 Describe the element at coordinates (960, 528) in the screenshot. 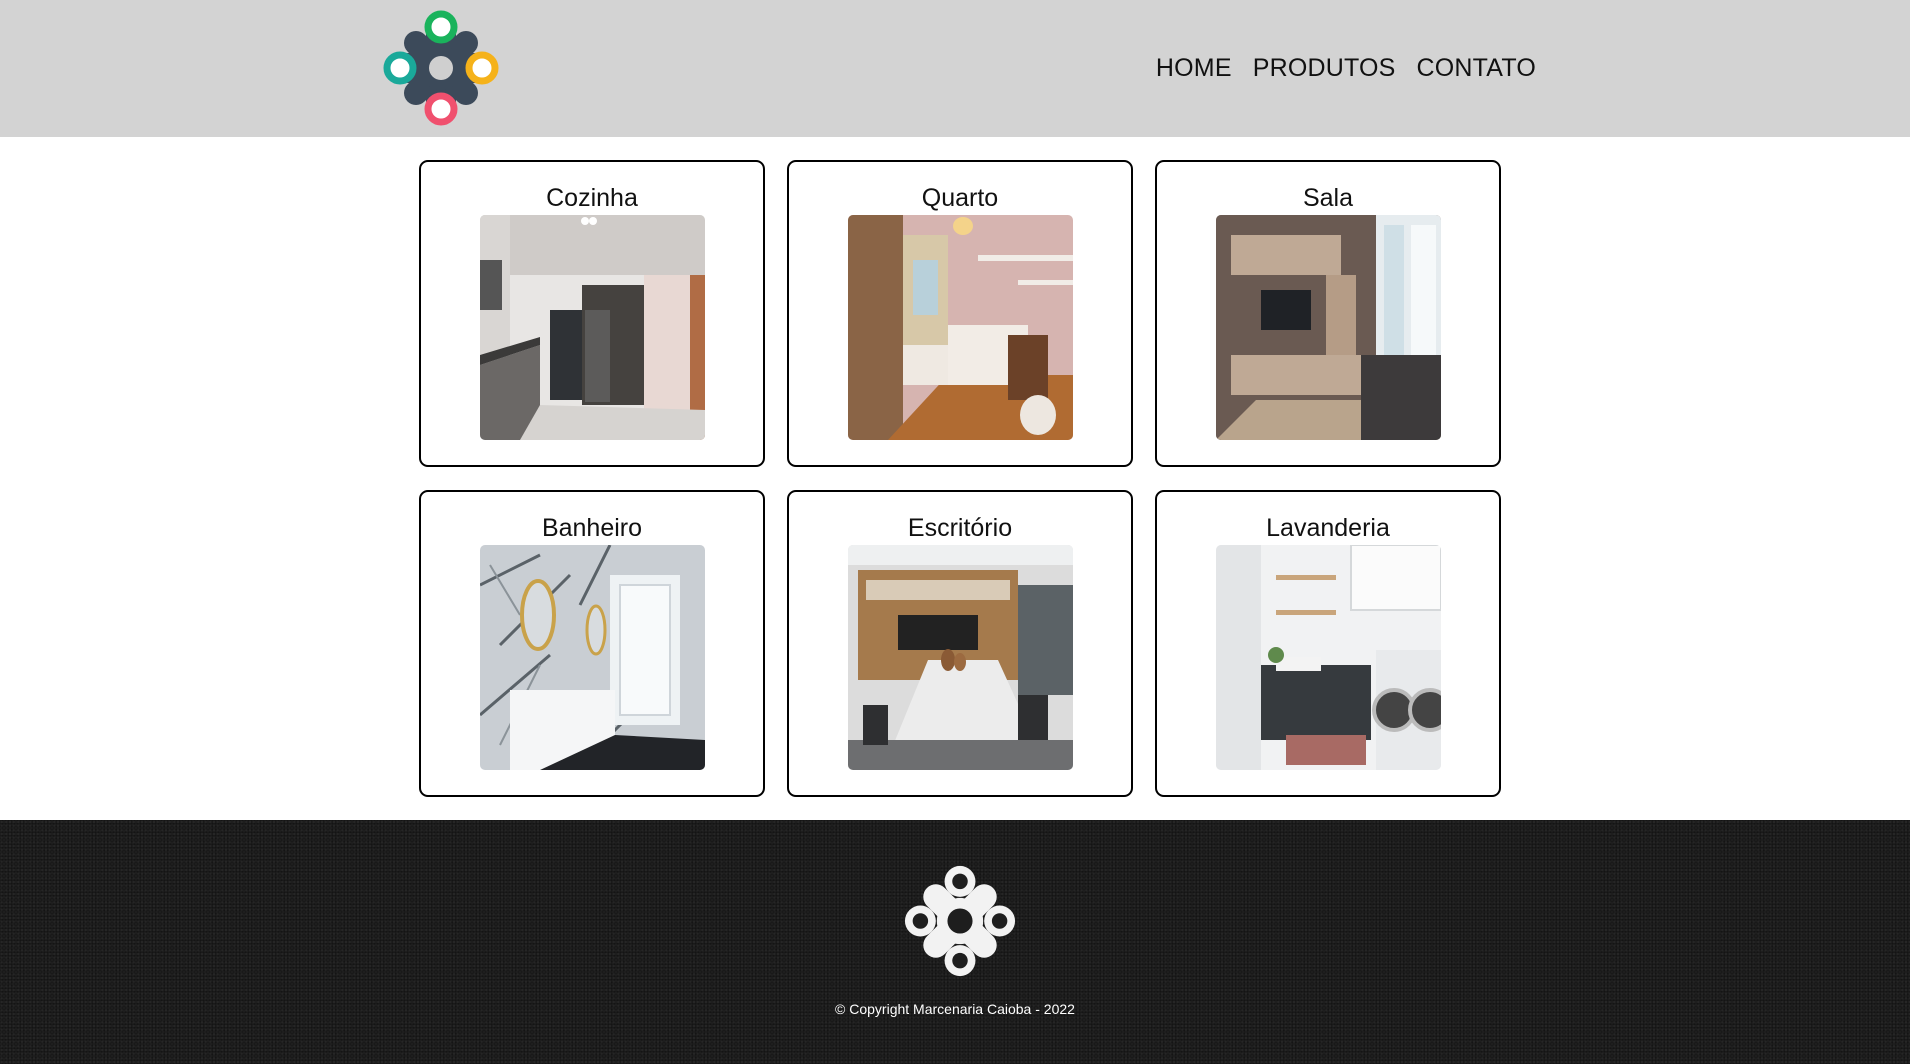

I see `card-title: Escritório` at that location.